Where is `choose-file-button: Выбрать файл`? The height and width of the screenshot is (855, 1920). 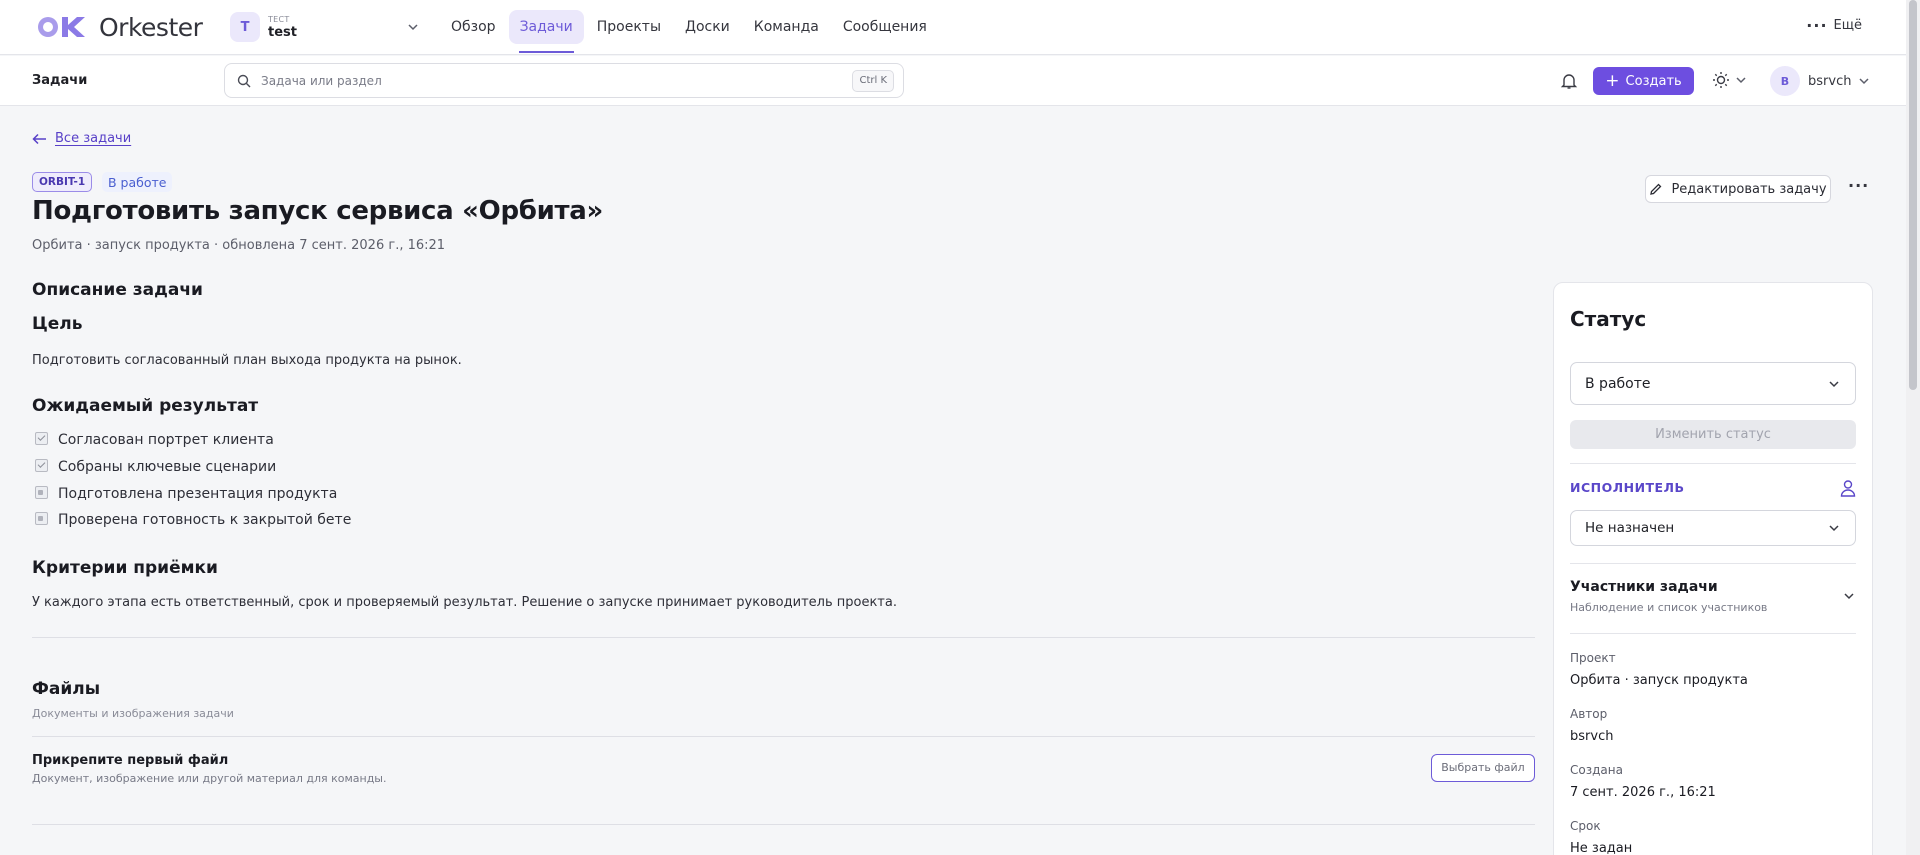
choose-file-button: Выбрать файл is located at coordinates (1483, 768).